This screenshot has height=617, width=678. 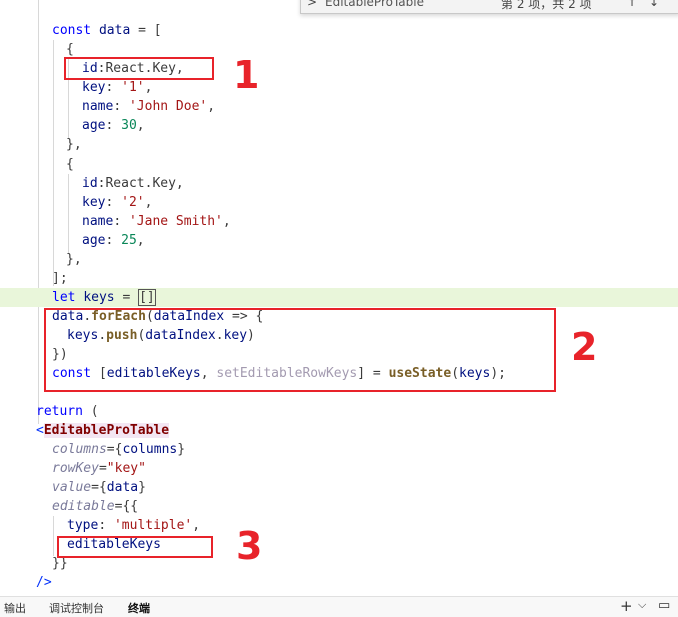 I want to click on code-token: rowKey, so click(x=75, y=468).